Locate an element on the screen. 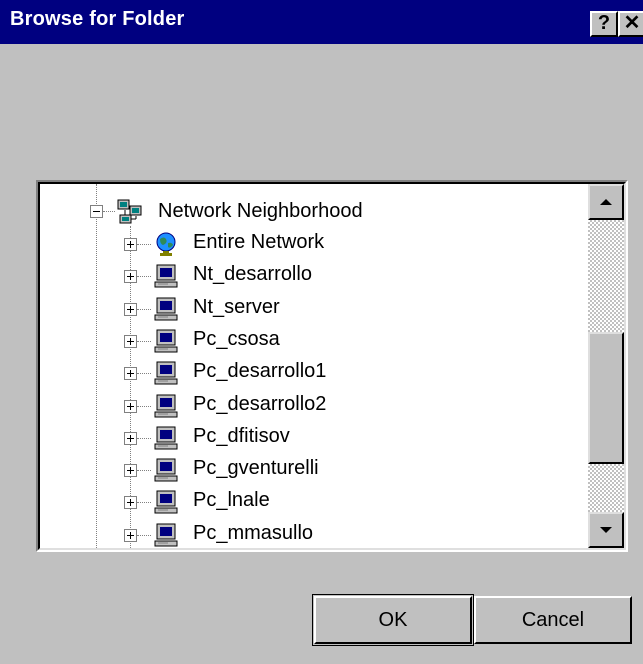  tree-item-label: Pc_mmasullo is located at coordinates (253, 533).